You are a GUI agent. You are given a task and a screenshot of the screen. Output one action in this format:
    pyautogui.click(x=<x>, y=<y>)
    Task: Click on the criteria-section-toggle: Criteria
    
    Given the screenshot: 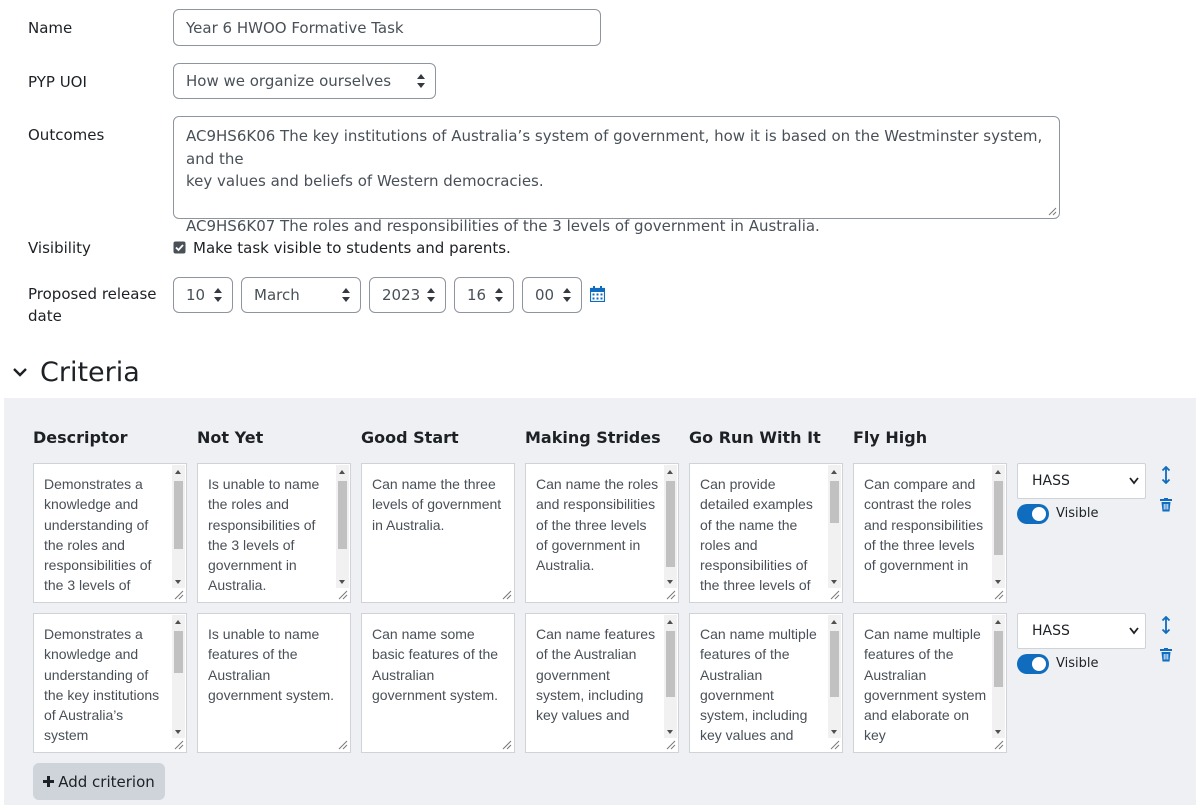 What is the action you would take?
    pyautogui.click(x=76, y=372)
    